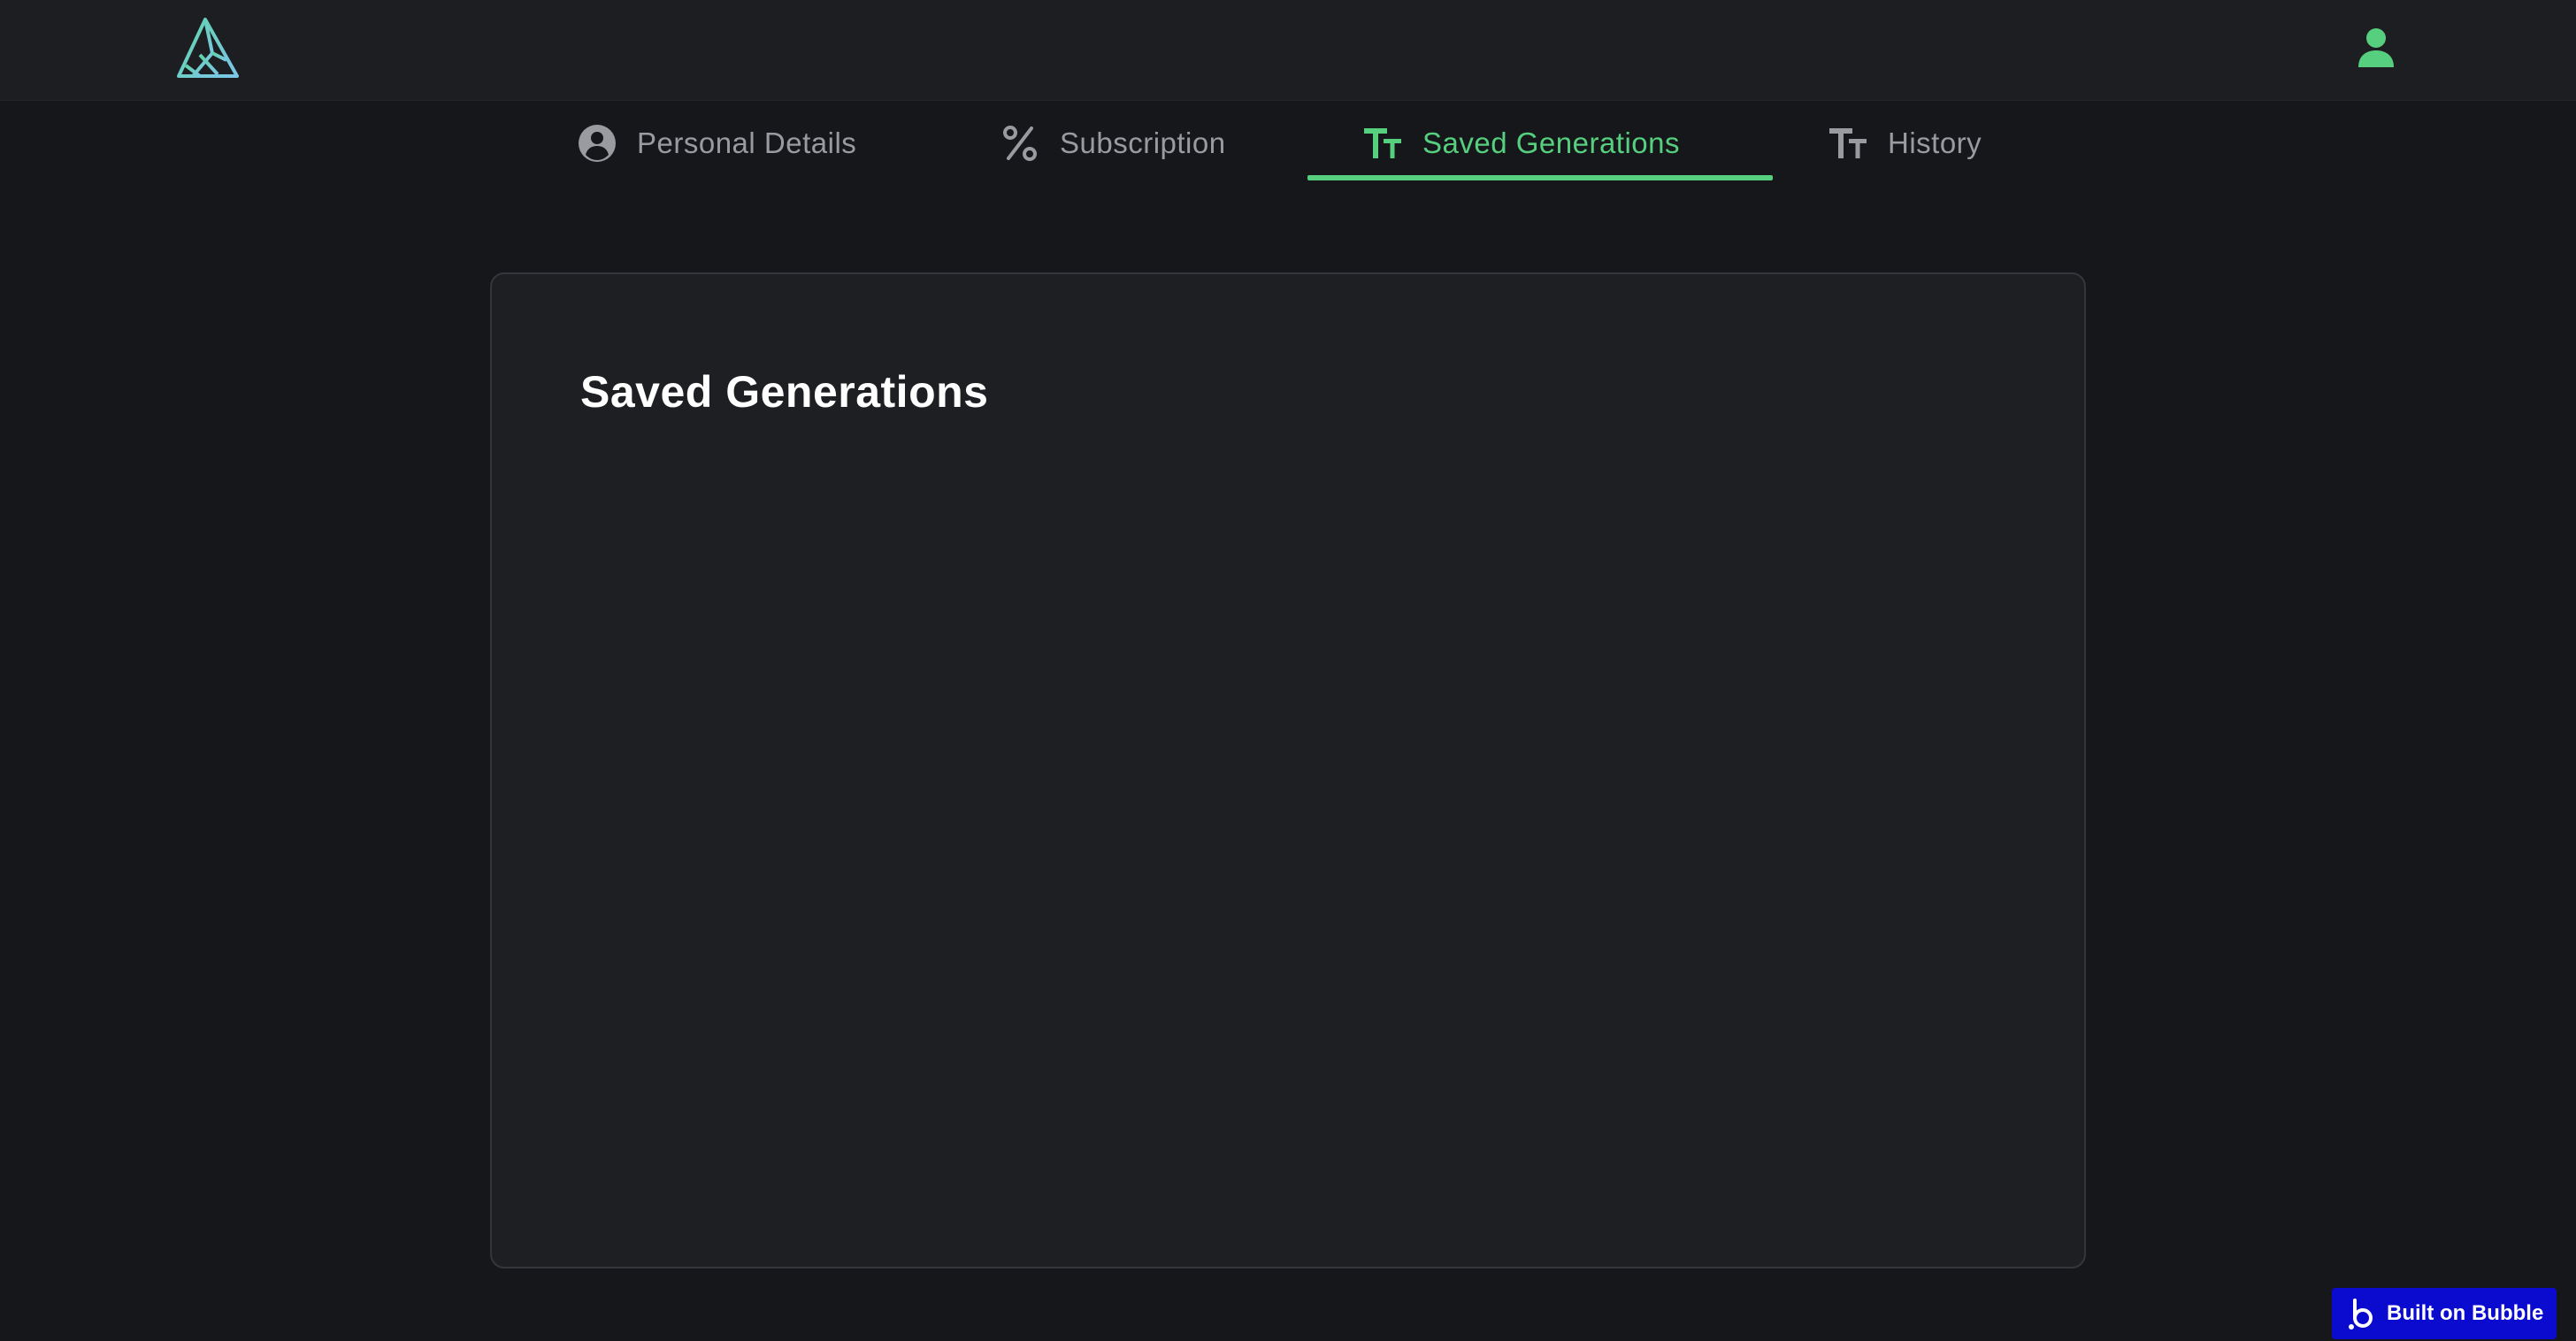 Image resolution: width=2576 pixels, height=1341 pixels. I want to click on bubble-b-icon, so click(2361, 1313).